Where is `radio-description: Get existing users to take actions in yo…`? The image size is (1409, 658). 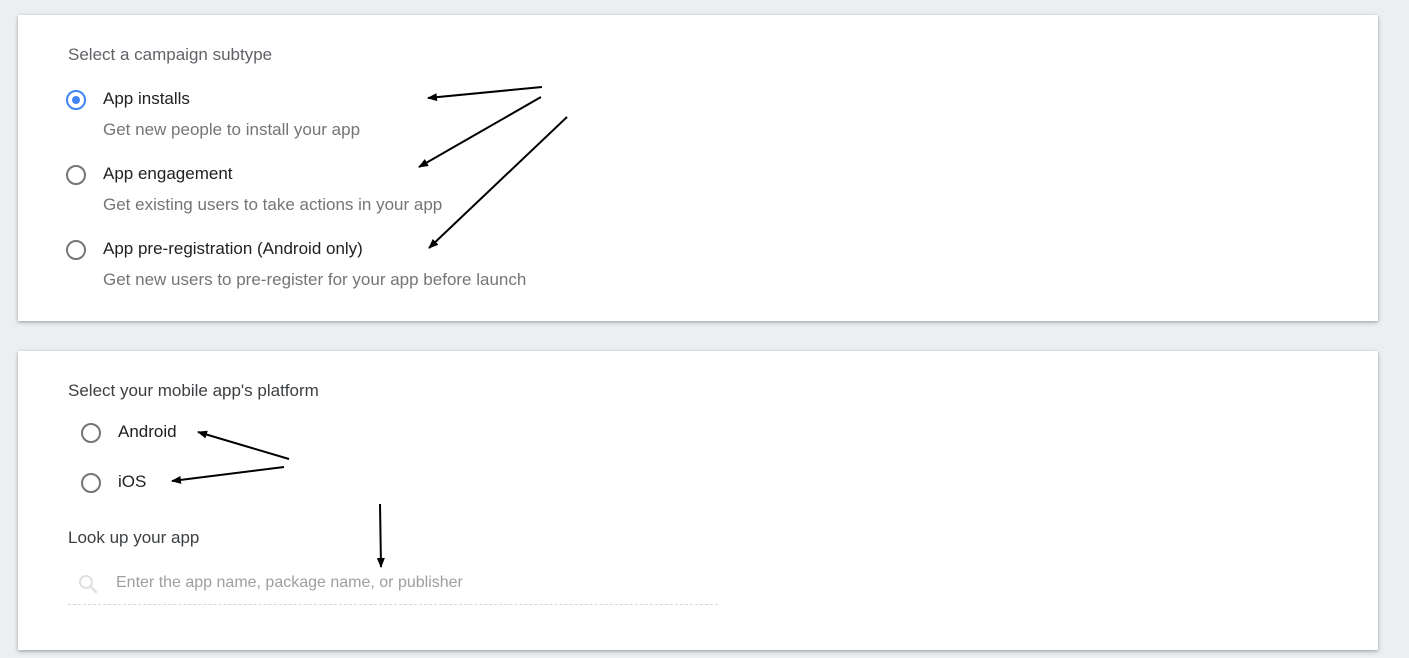 radio-description: Get existing users to take actions in yo… is located at coordinates (273, 204).